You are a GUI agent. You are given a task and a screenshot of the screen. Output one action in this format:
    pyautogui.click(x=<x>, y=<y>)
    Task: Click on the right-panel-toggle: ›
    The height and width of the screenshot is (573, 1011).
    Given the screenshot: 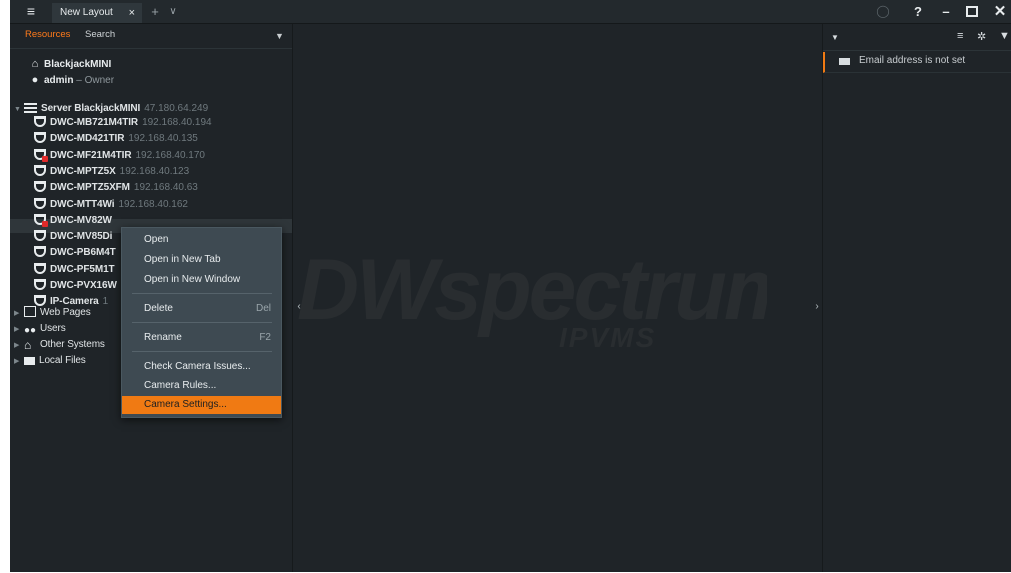 What is the action you would take?
    pyautogui.click(x=817, y=307)
    